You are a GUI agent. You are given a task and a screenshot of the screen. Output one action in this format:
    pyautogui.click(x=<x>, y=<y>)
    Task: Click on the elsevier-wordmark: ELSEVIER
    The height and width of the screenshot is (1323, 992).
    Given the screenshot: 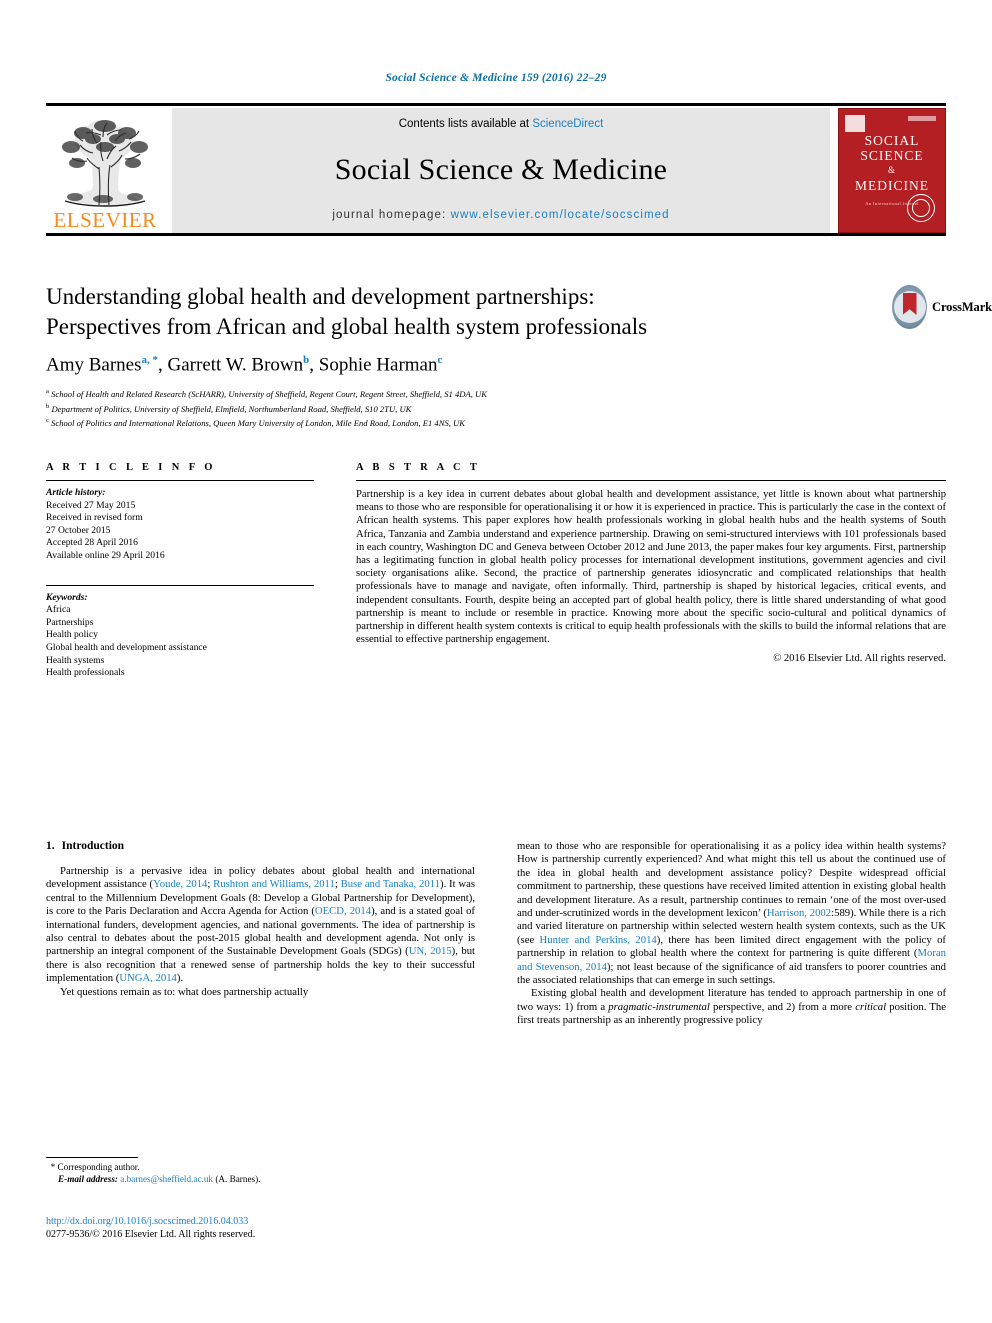 What is the action you would take?
    pyautogui.click(x=105, y=220)
    